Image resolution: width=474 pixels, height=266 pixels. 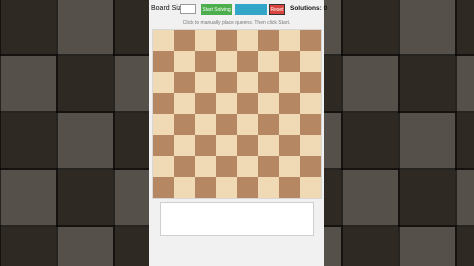 What do you see at coordinates (216, 9) in the screenshot?
I see `start-solving-button: Start Solving` at bounding box center [216, 9].